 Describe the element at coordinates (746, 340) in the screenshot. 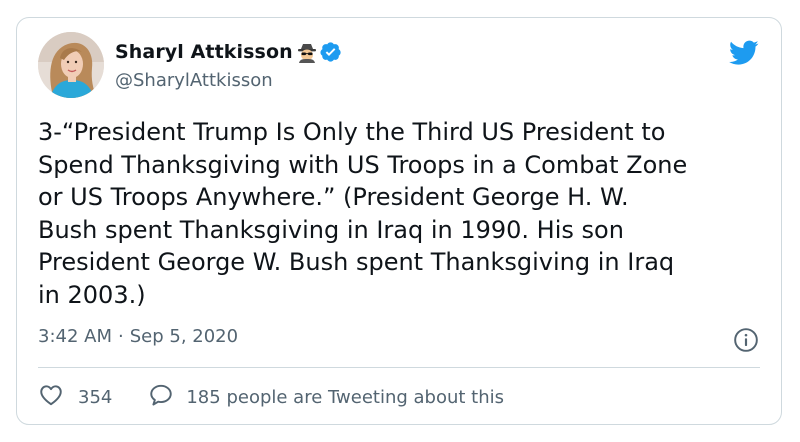

I see `info-icon` at that location.